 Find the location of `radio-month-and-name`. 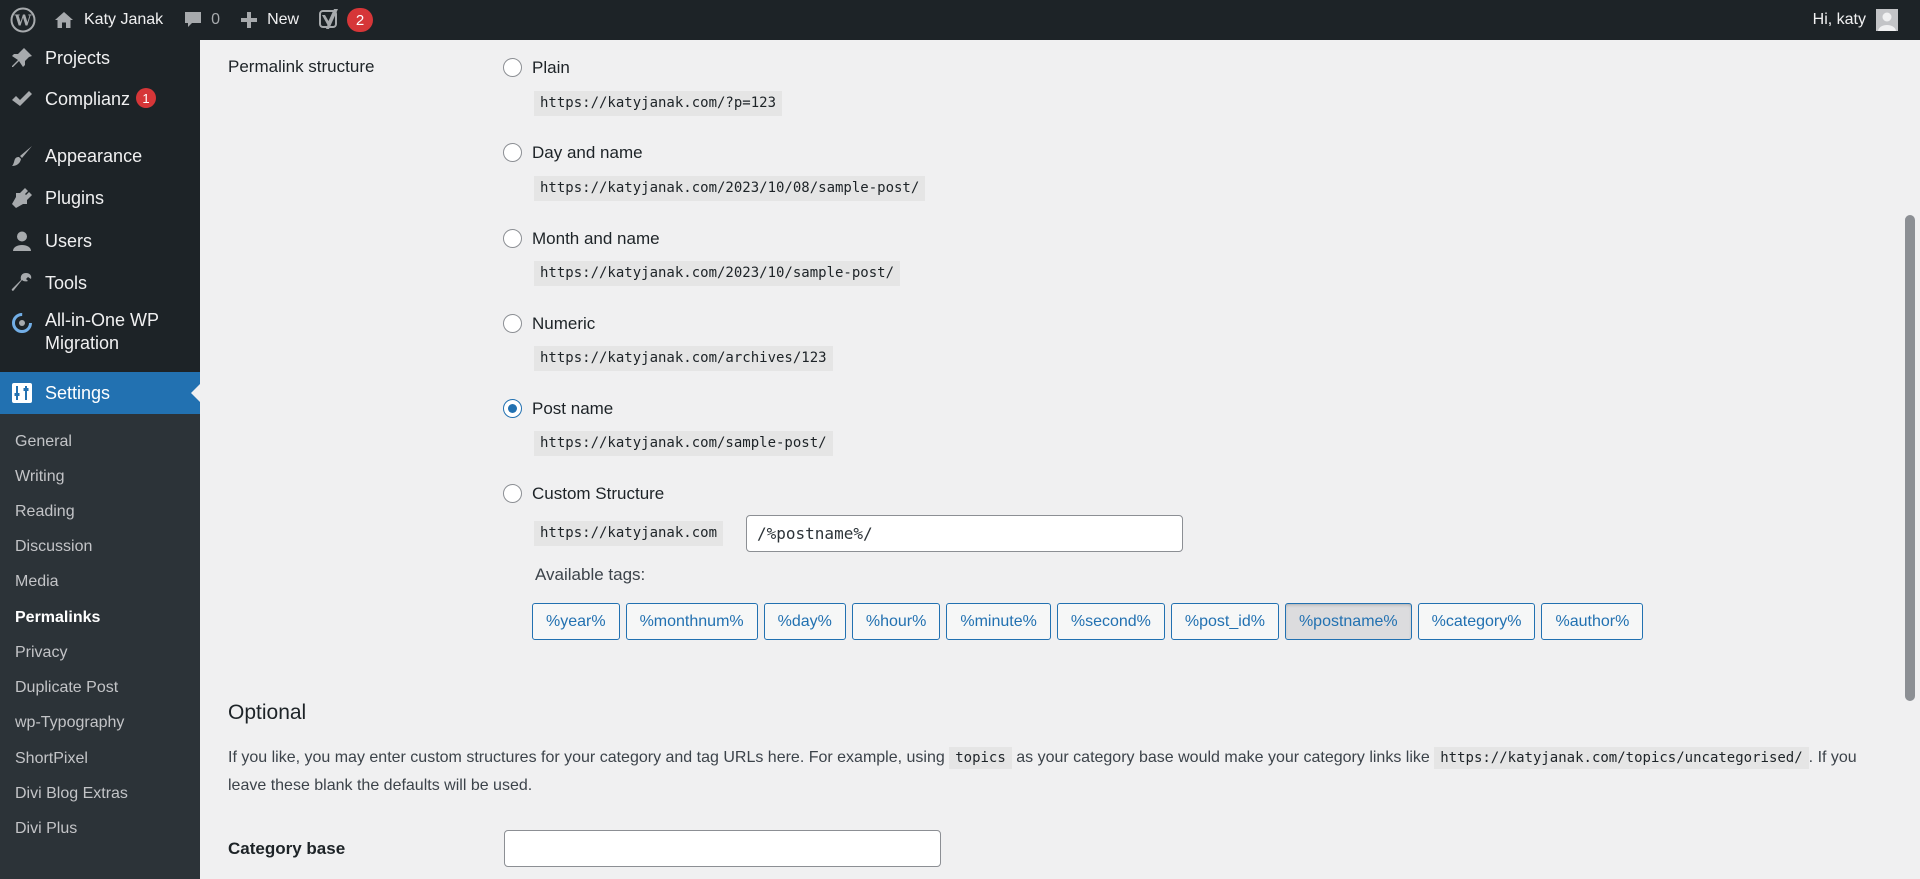

radio-month-and-name is located at coordinates (512, 238).